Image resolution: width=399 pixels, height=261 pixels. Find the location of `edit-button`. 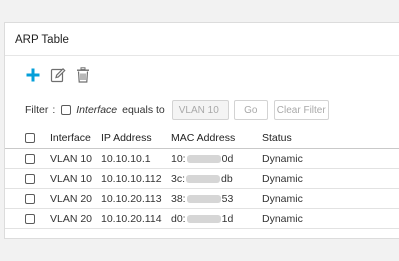

edit-button is located at coordinates (58, 75).